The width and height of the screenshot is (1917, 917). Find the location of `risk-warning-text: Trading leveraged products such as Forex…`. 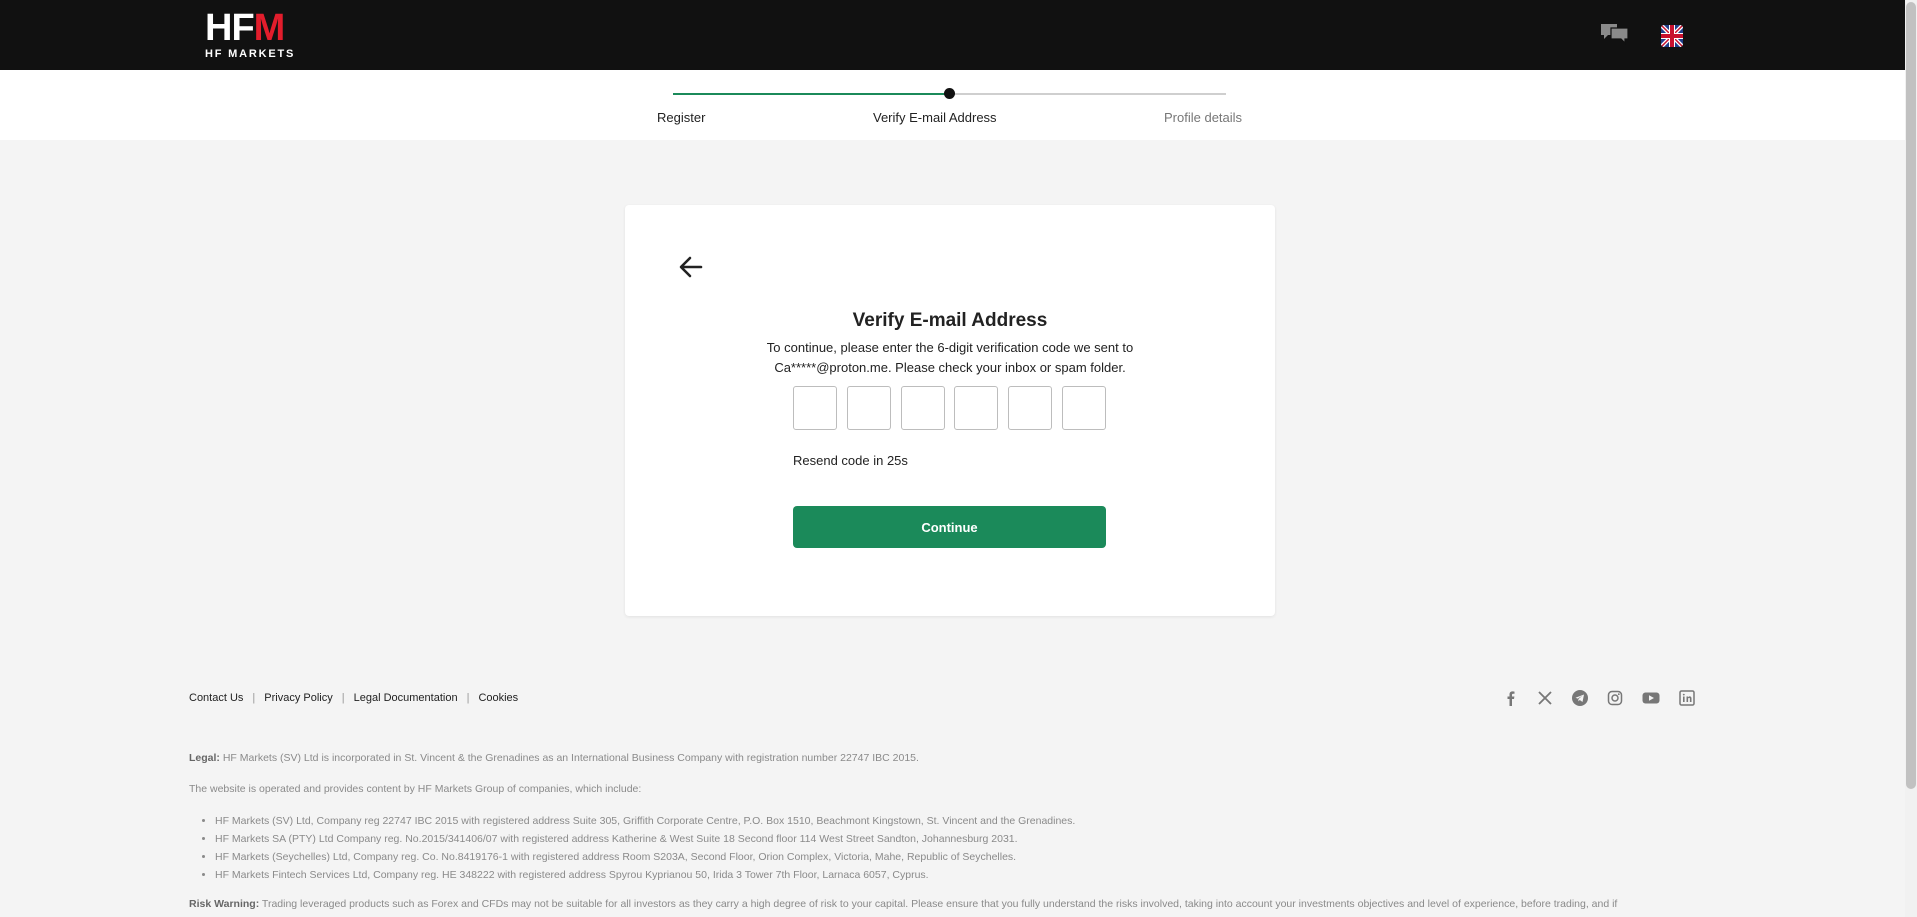

risk-warning-text: Trading leveraged products such as Forex… is located at coordinates (938, 904).